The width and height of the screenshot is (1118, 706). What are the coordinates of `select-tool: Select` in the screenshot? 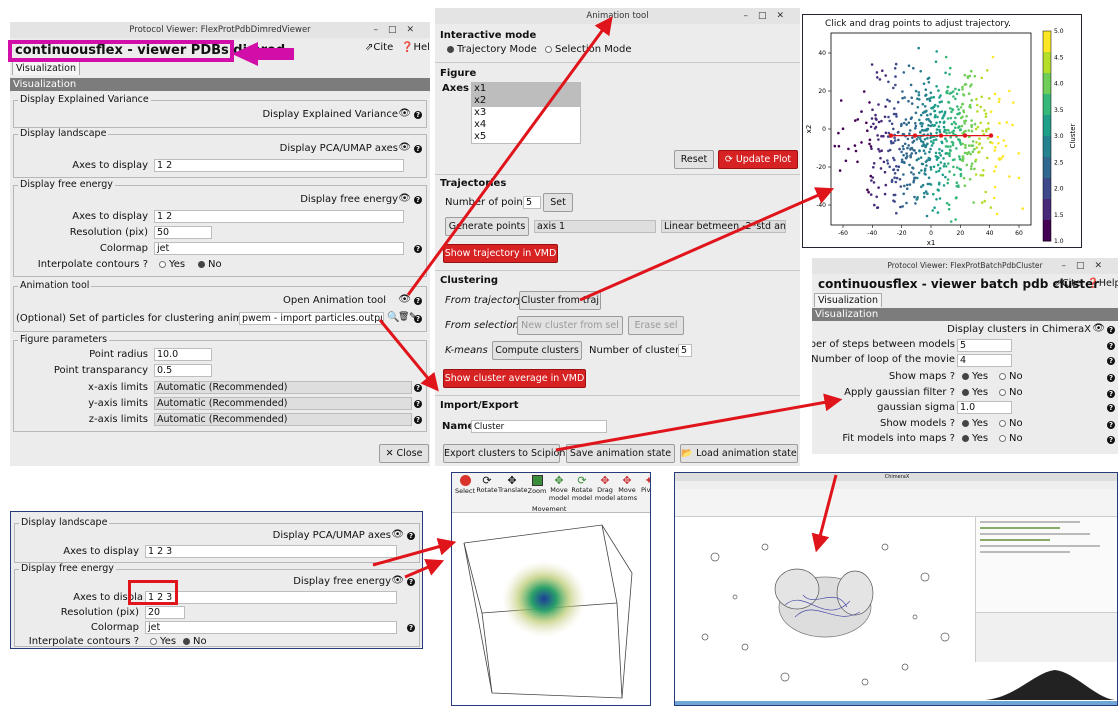 It's located at (465, 485).